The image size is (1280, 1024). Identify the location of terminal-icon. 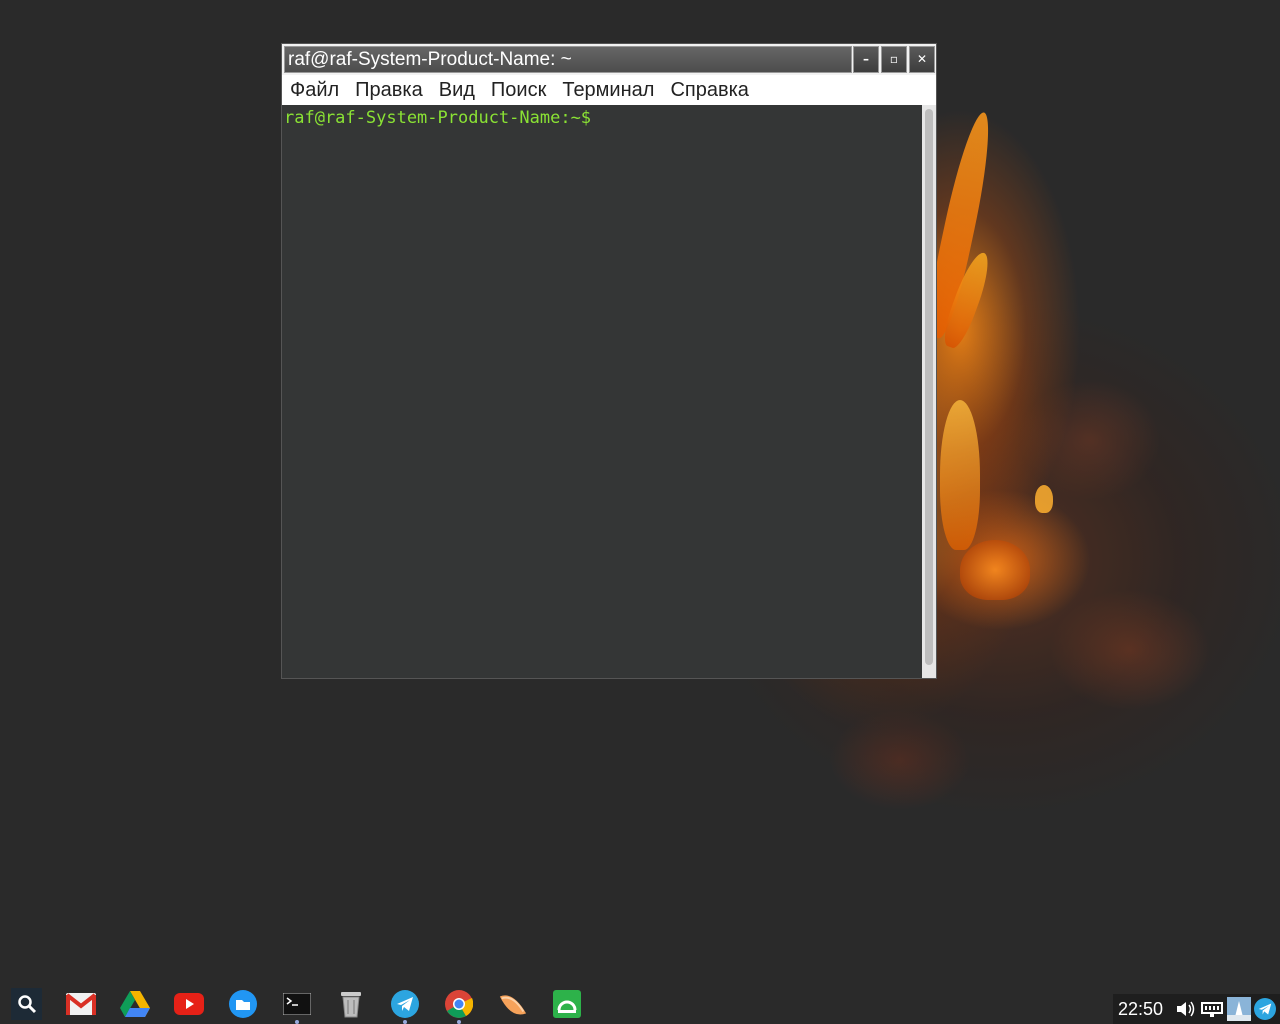
(297, 1004).